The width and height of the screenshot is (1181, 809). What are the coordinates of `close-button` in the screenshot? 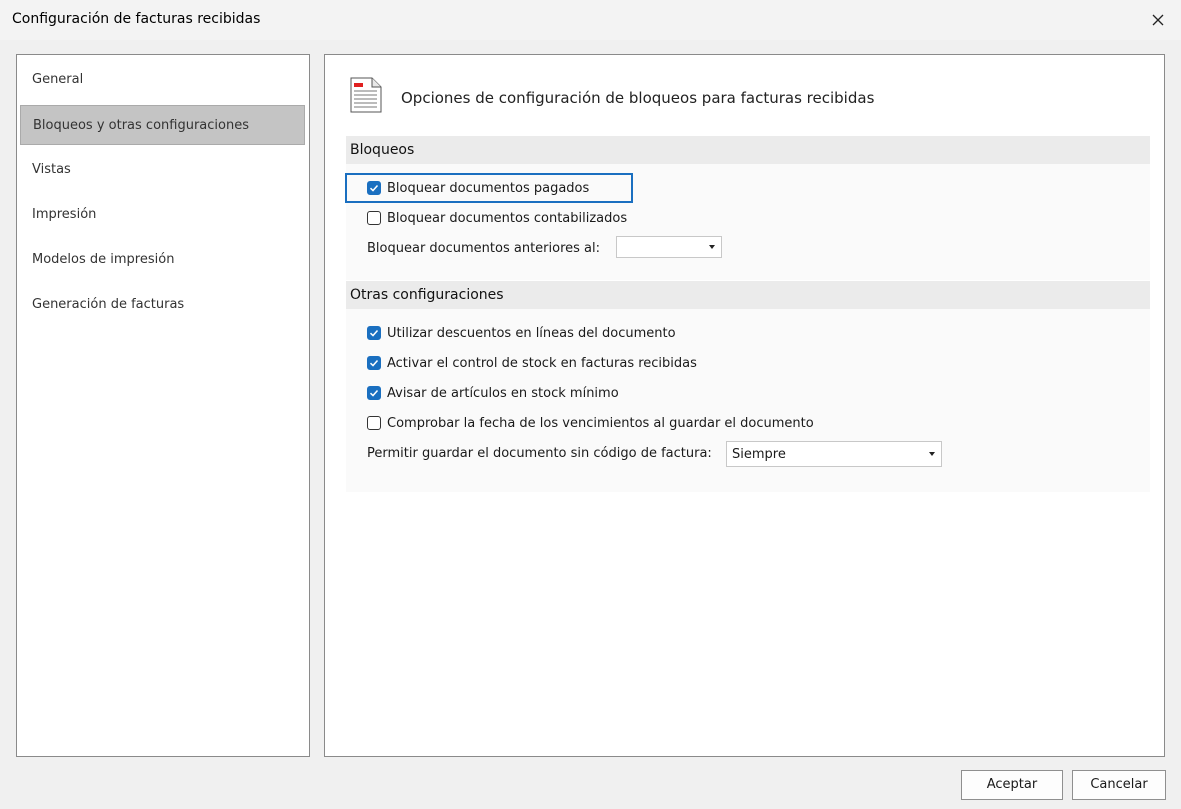 It's located at (1158, 20).